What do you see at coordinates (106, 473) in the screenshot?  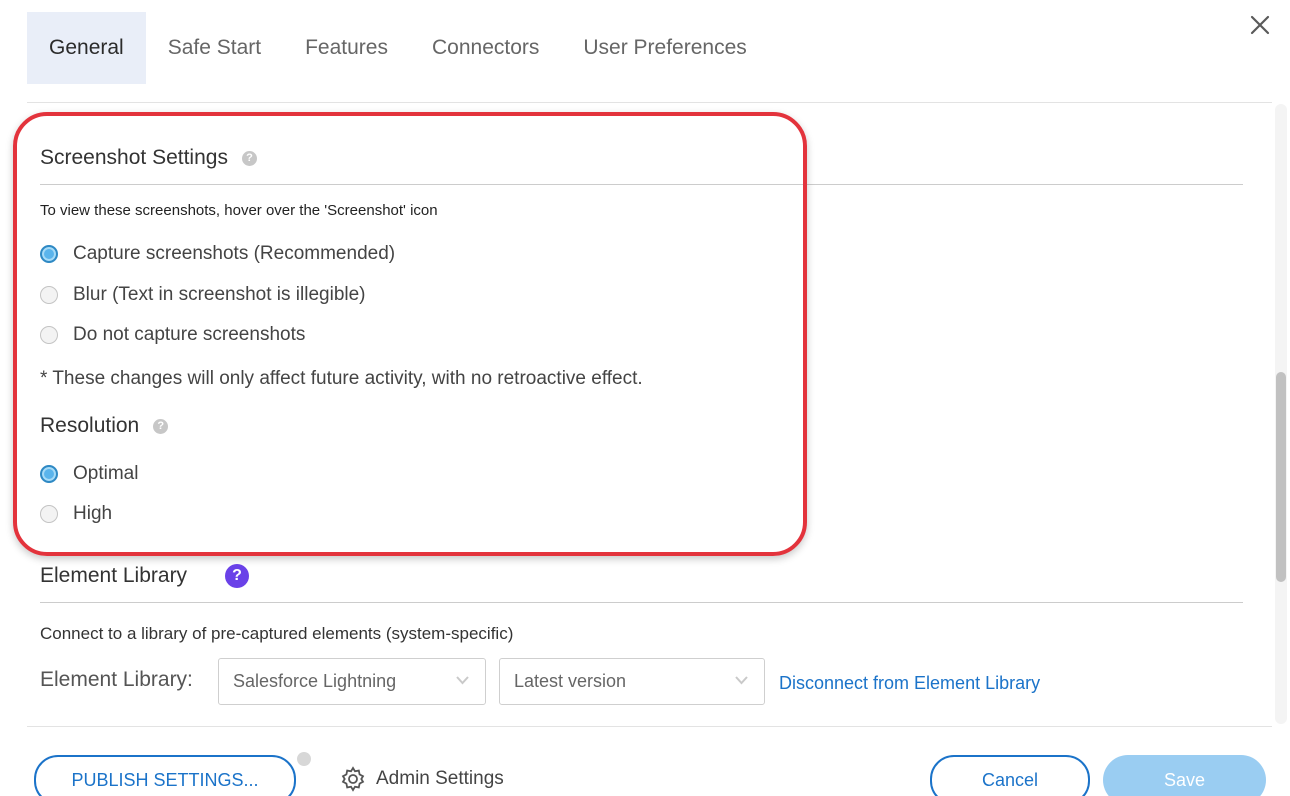 I see `radio-label: Optimal` at bounding box center [106, 473].